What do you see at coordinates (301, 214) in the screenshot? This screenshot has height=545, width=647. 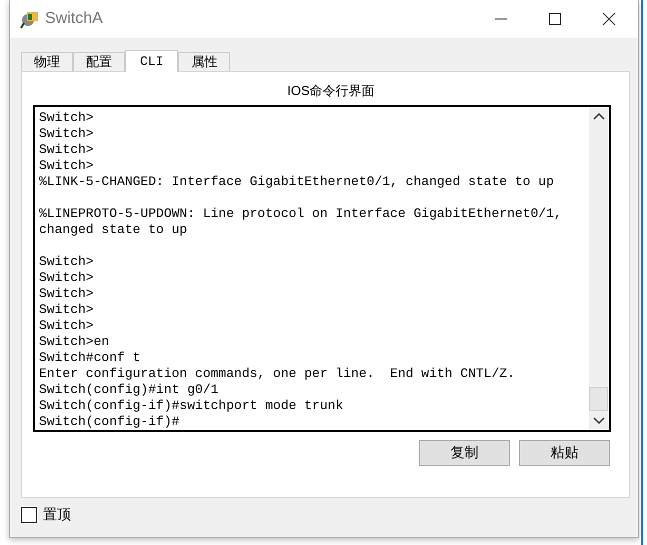 I see `terminal-line: %LINEPROTO-5-UPDOWN: Line protocol on Interface GigabitEthernet0/1,` at bounding box center [301, 214].